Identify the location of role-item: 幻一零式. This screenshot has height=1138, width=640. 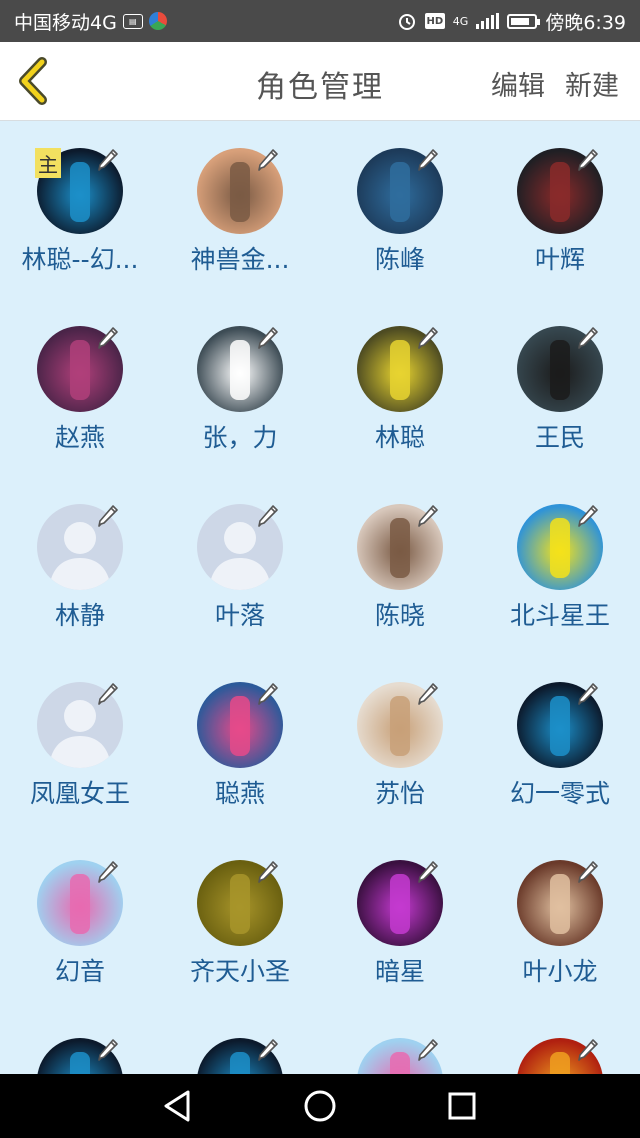
(560, 743).